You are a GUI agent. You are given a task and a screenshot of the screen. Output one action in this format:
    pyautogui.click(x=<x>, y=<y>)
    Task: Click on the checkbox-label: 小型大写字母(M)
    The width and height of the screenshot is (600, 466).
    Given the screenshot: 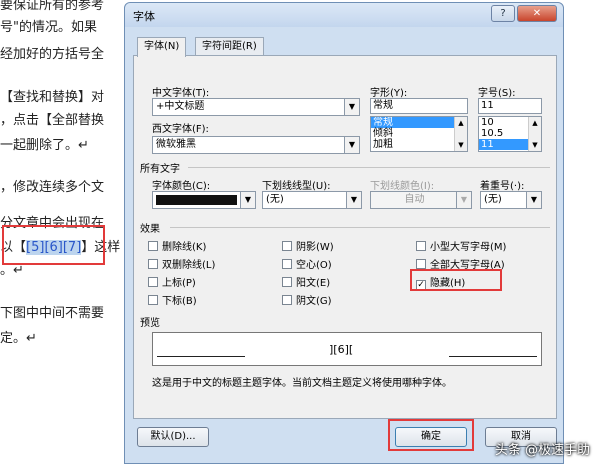 What is the action you would take?
    pyautogui.click(x=468, y=247)
    